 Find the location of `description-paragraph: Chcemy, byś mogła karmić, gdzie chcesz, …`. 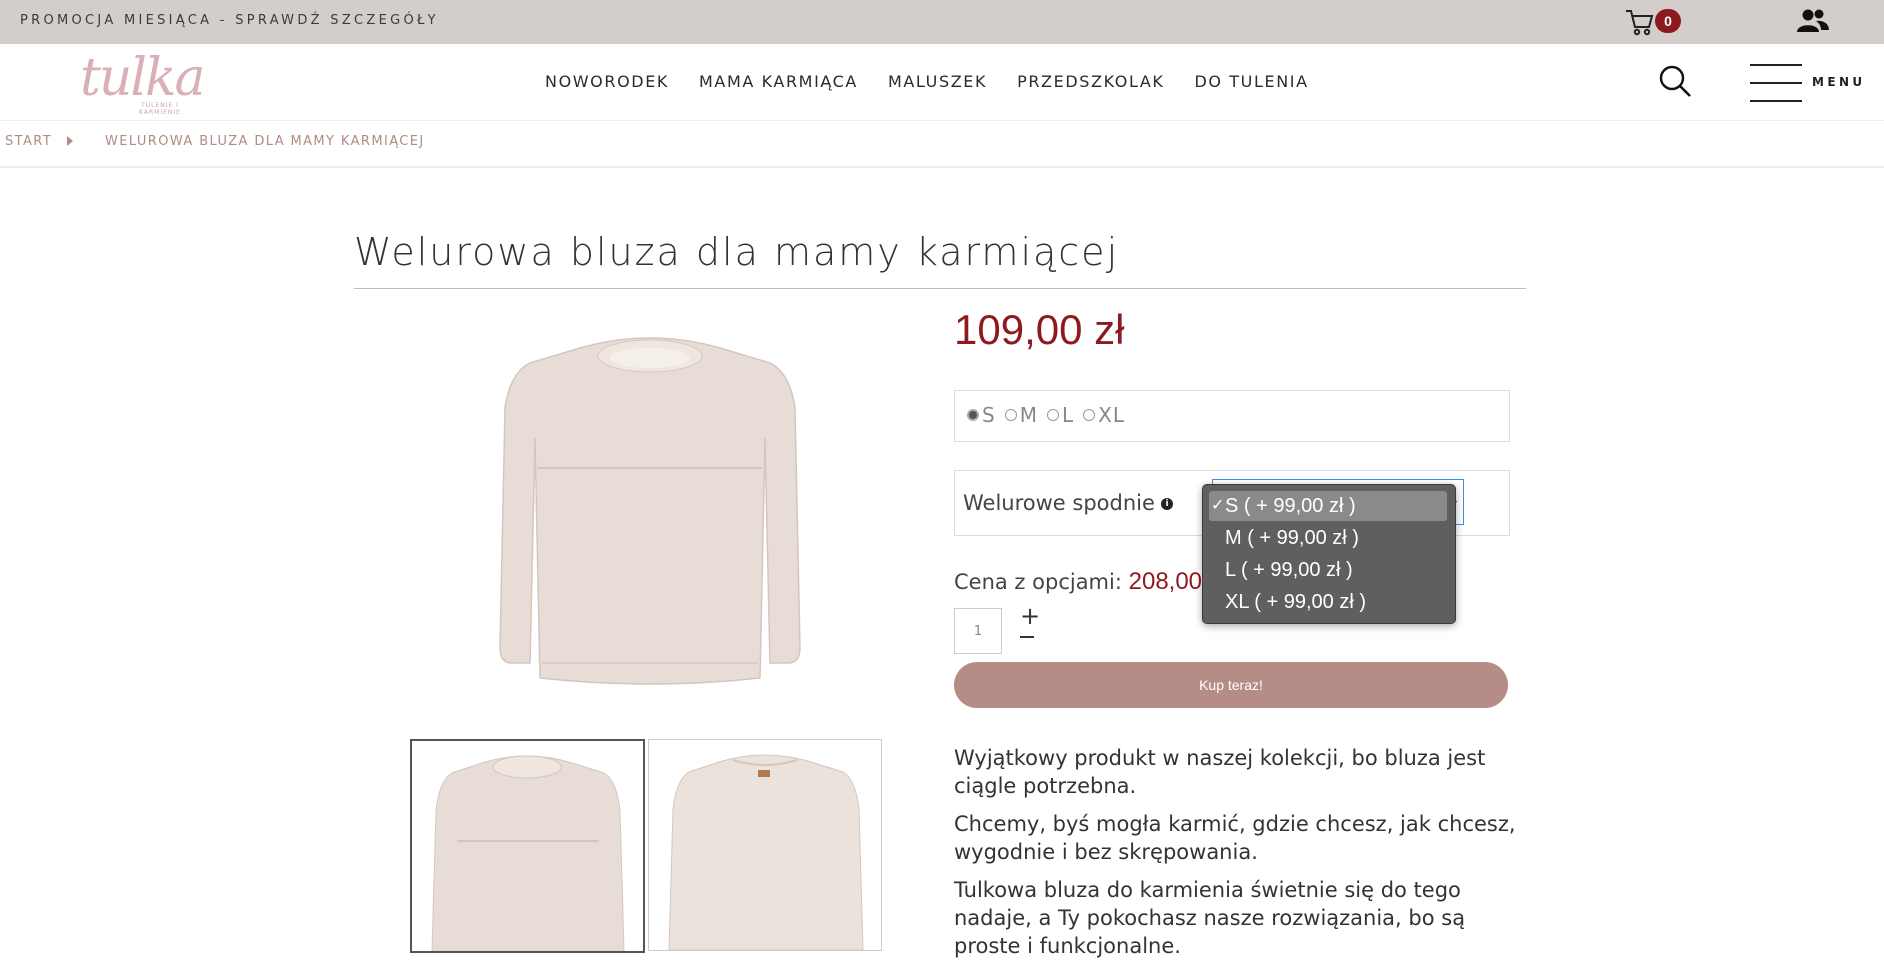

description-paragraph: Chcemy, byś mogła karmić, gdzie chcesz, … is located at coordinates (1235, 838).